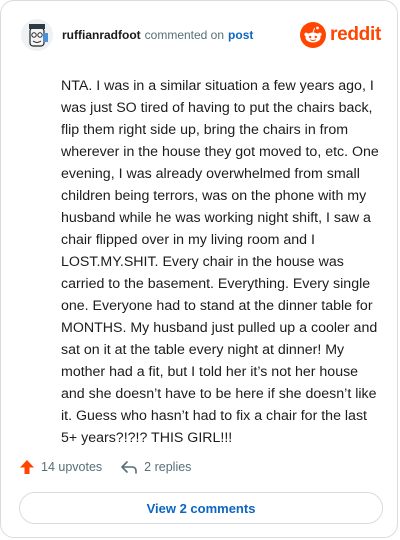  I want to click on comment-meta: ruffianradfoot commented on post, so click(157, 35).